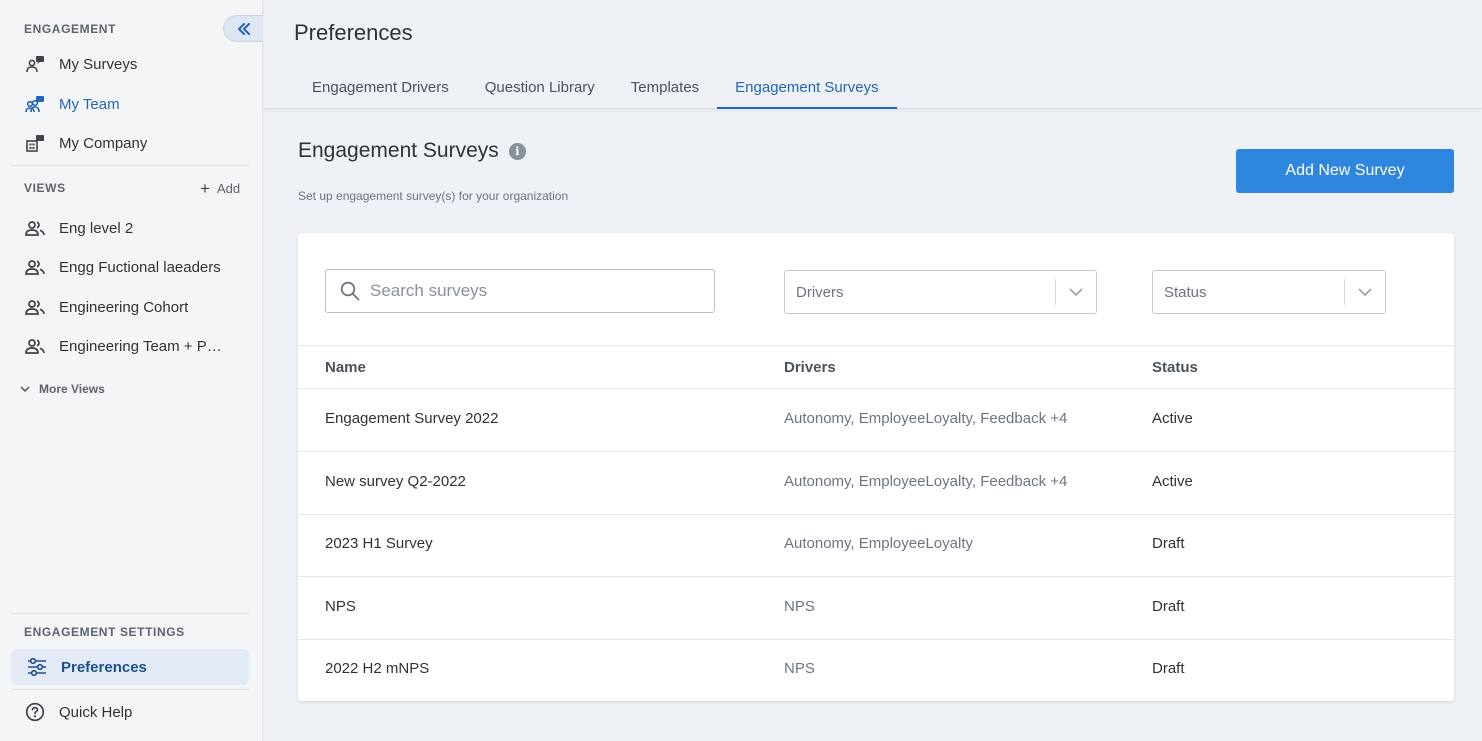 Image resolution: width=1482 pixels, height=741 pixels. I want to click on sidebar-item-label: Quick Help, so click(96, 712).